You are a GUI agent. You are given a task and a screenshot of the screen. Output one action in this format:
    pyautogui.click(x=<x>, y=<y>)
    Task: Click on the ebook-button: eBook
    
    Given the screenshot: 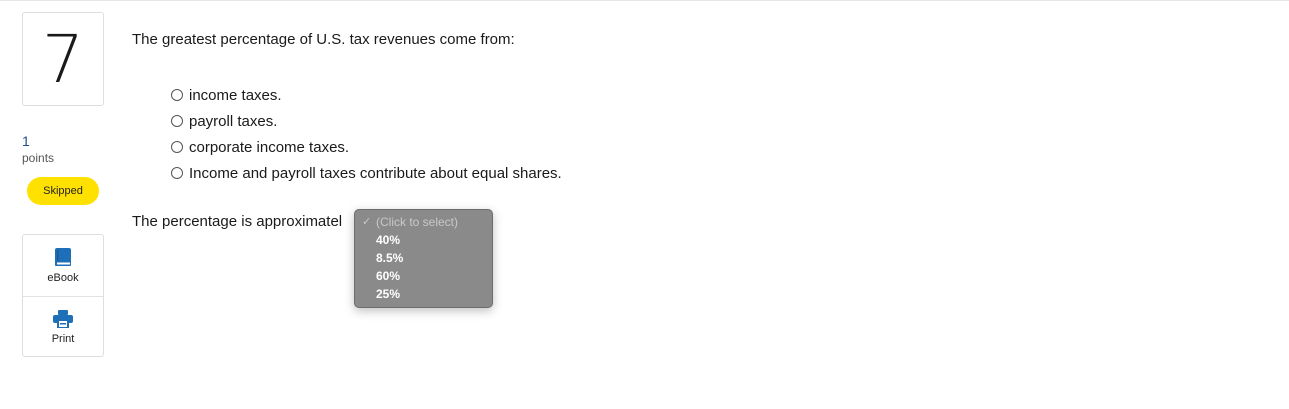 What is the action you would take?
    pyautogui.click(x=63, y=265)
    